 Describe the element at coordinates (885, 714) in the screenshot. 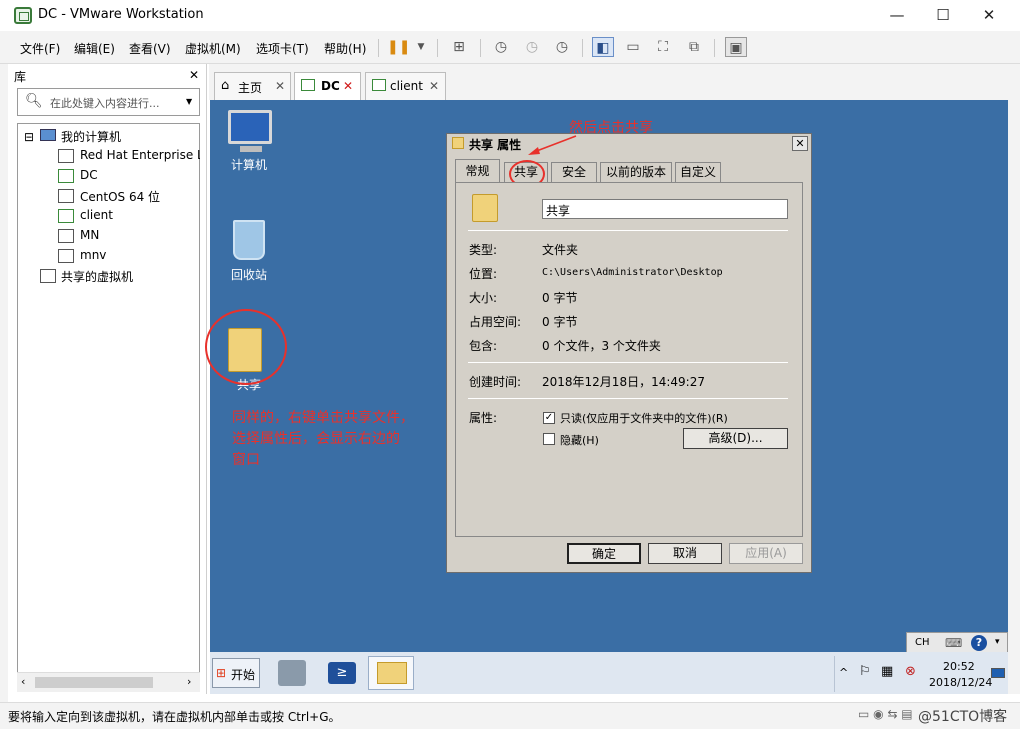

I see `device-icons: ▭ ◉ ⇆ ▤` at that location.